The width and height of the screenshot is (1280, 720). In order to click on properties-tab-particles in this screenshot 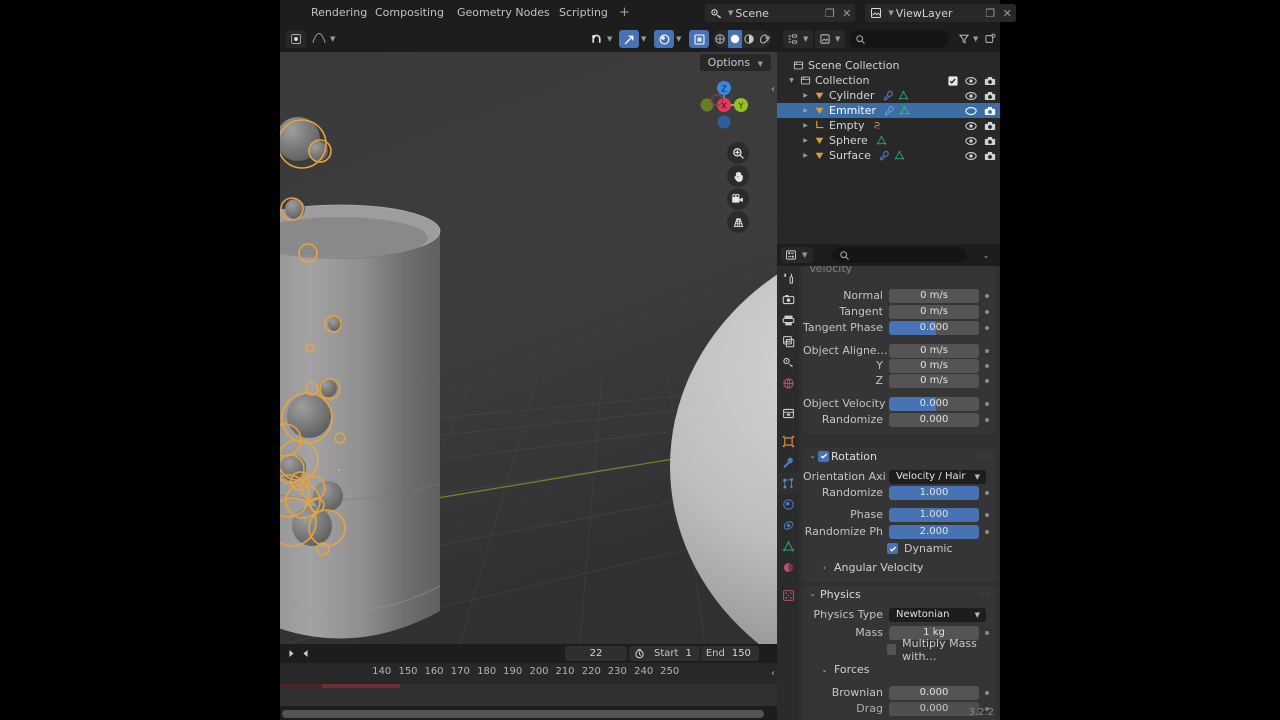, I will do `click(788, 483)`.